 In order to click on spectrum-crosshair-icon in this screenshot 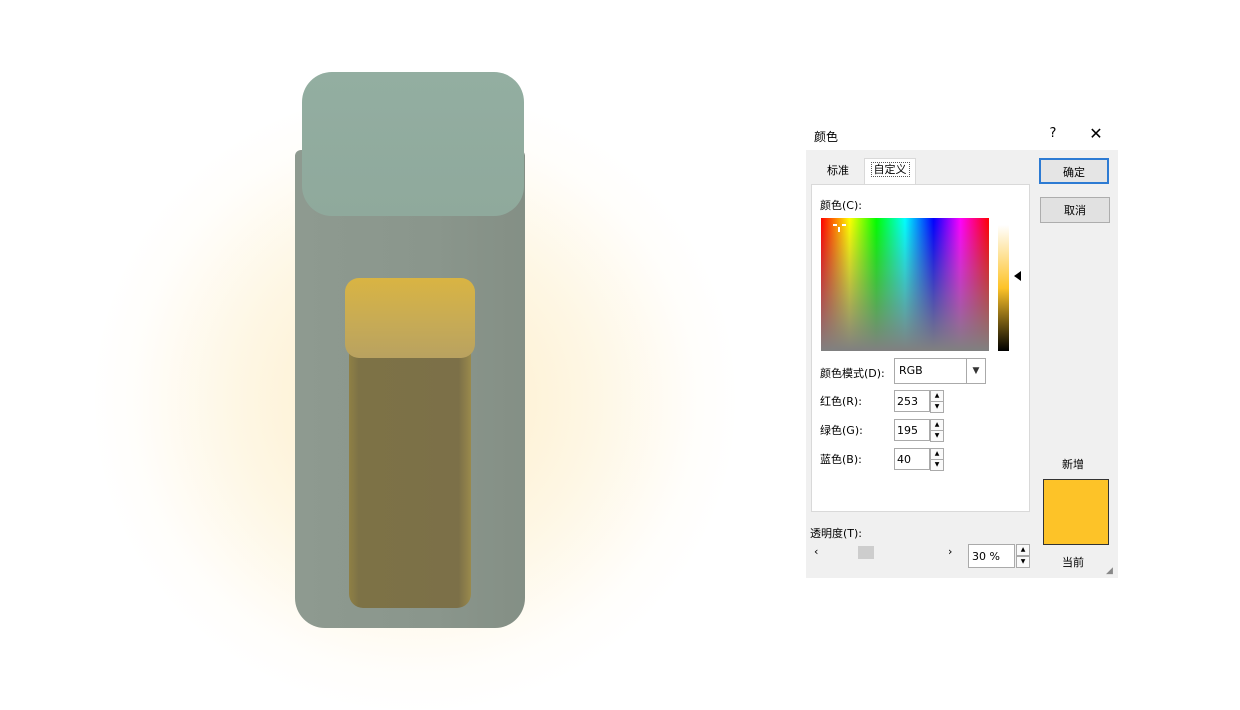, I will do `click(840, 226)`.